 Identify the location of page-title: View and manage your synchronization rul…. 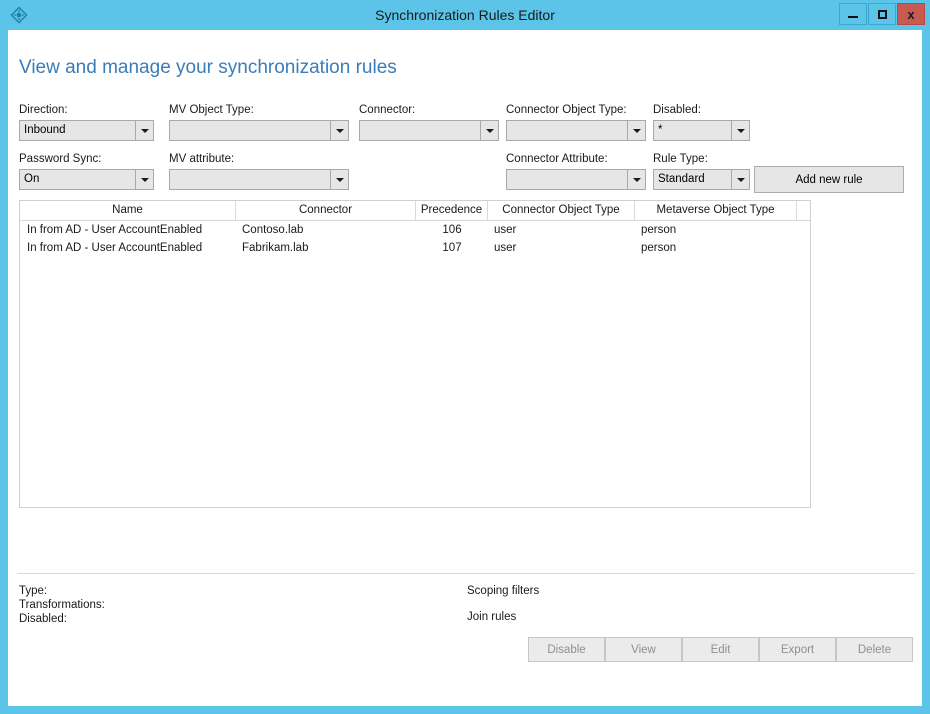
(208, 67).